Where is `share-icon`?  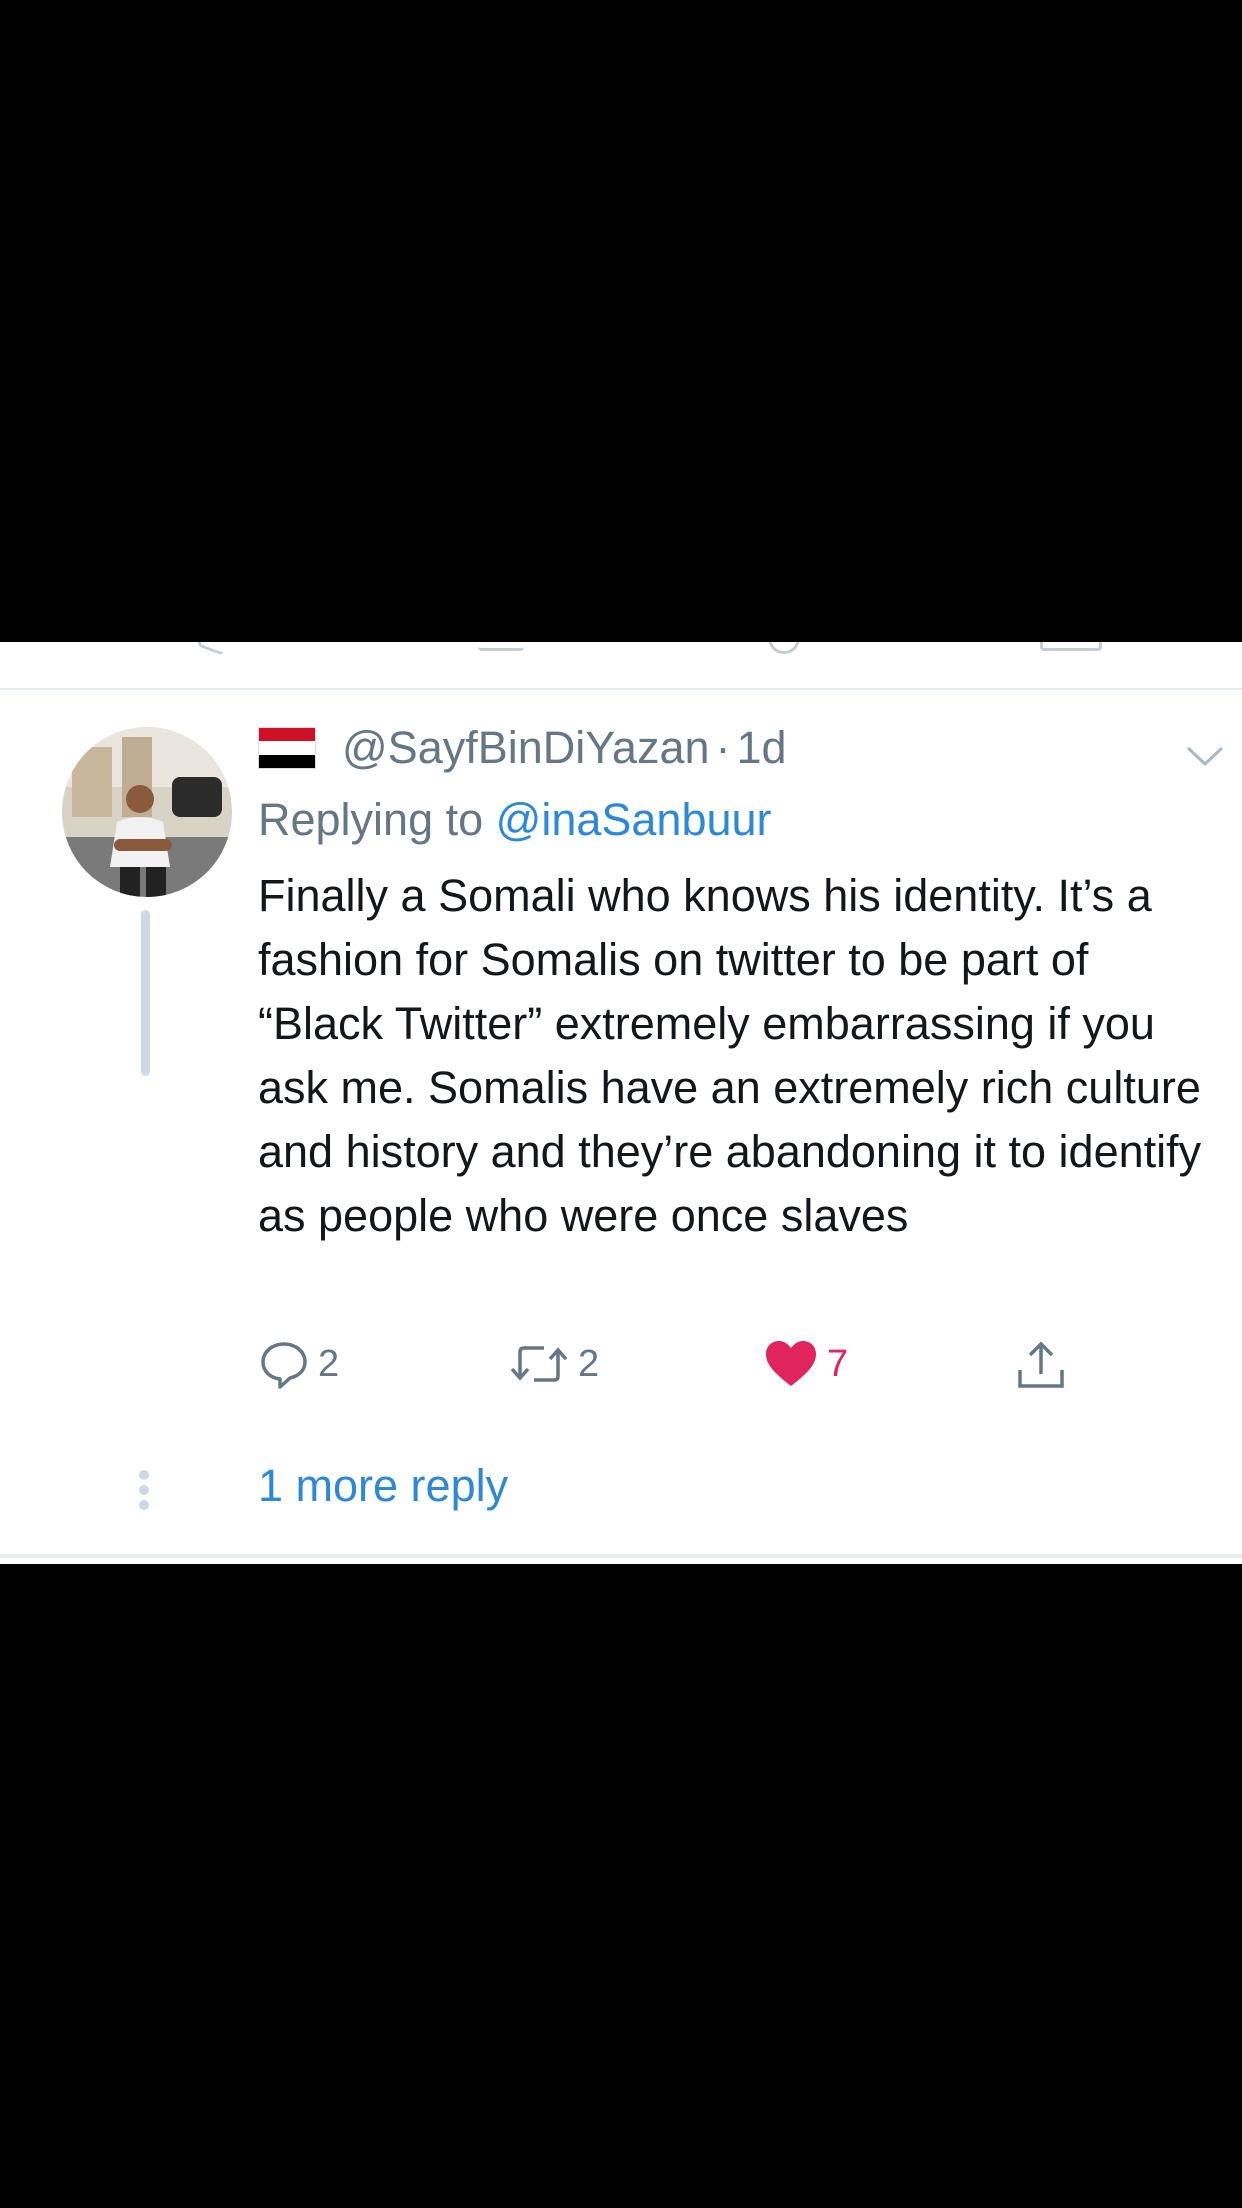
share-icon is located at coordinates (1041, 1364).